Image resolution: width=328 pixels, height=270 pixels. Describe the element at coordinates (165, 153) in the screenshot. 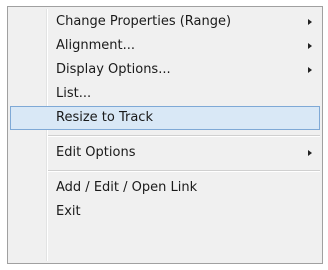

I see `menu-item-edit-options: Edit Options` at that location.